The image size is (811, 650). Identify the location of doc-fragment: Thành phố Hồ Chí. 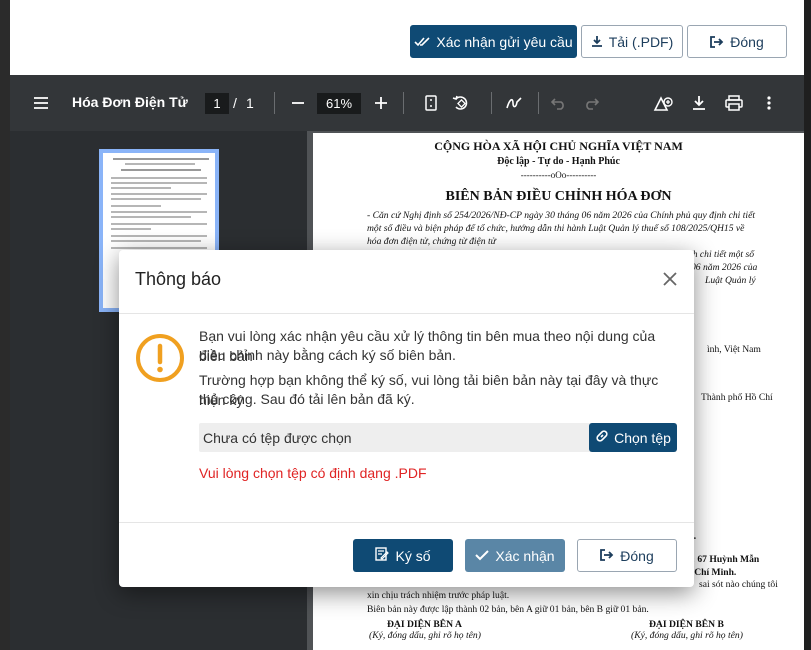
(737, 397).